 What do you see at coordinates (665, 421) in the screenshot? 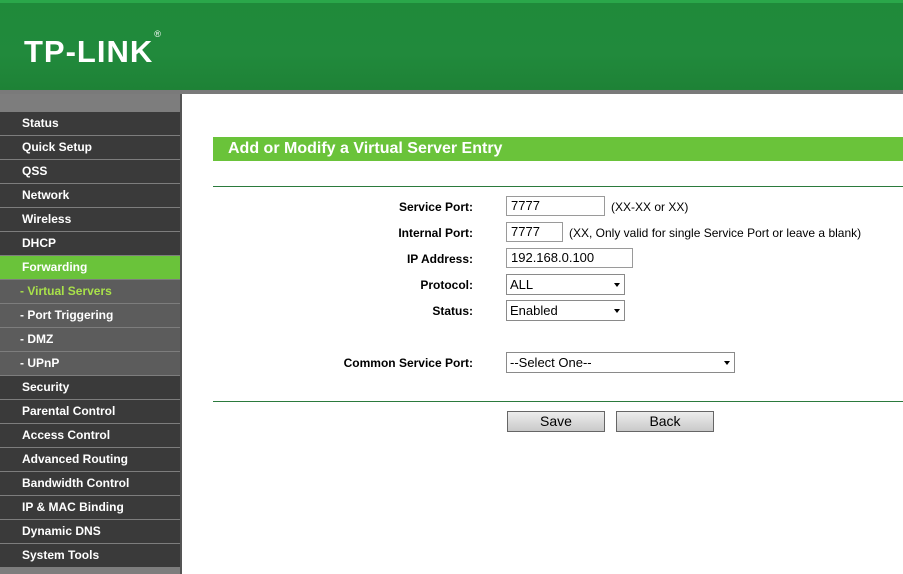
I see `back-button: Back` at bounding box center [665, 421].